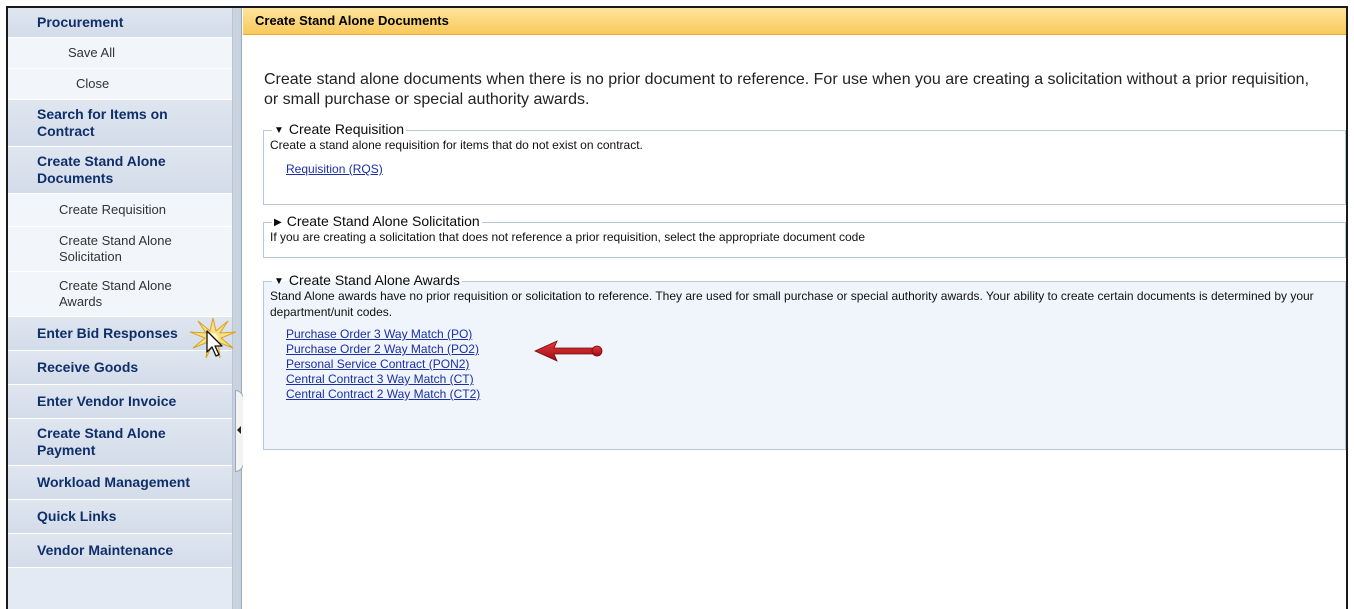 This screenshot has width=1354, height=609. What do you see at coordinates (812, 394) in the screenshot?
I see `link-central-contract-2-way-ct2: Central Contract 2 Way Match (CT2)` at bounding box center [812, 394].